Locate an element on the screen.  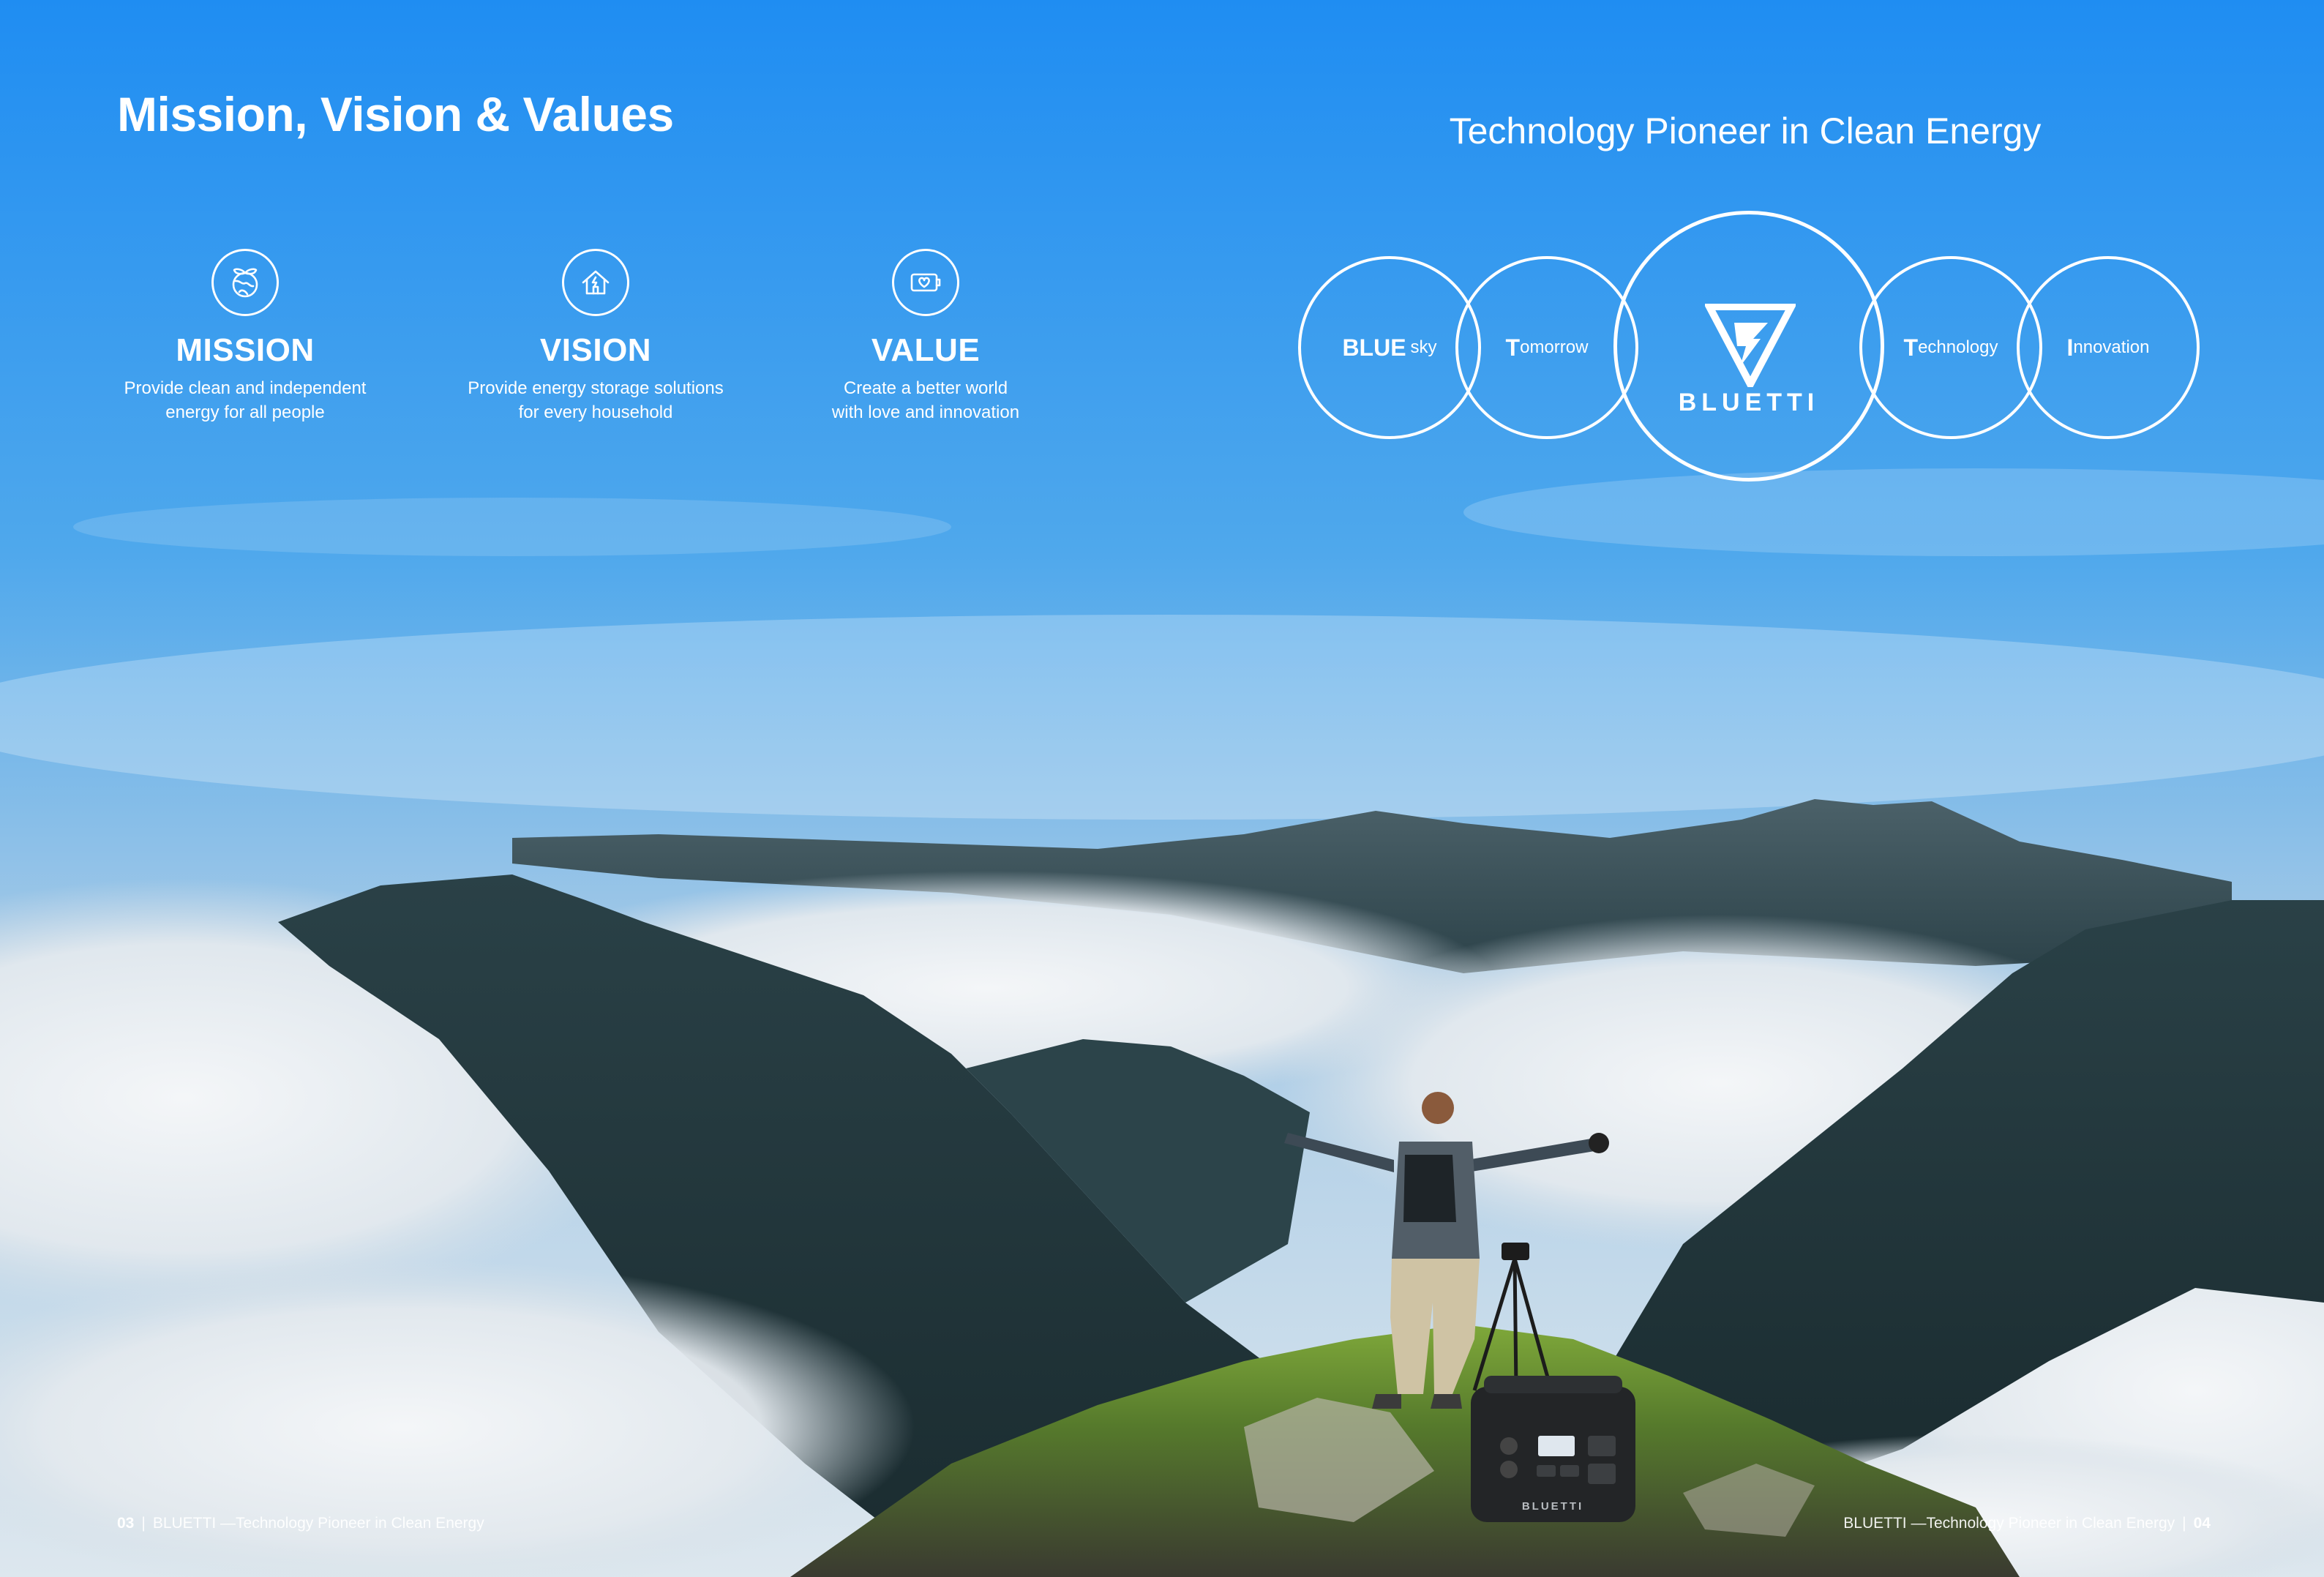
page-number: 03 is located at coordinates (126, 1524).